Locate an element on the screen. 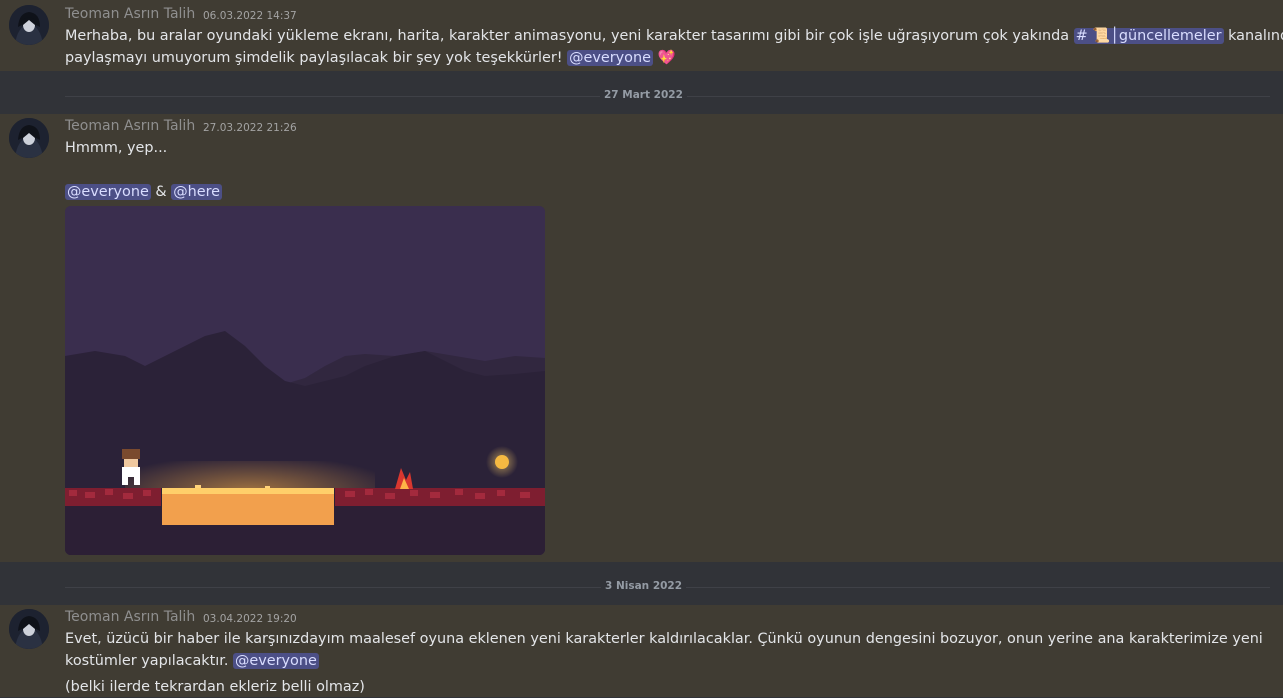 The height and width of the screenshot is (698, 1283). message-text-part: kostümler yapılacaktır. is located at coordinates (147, 661).